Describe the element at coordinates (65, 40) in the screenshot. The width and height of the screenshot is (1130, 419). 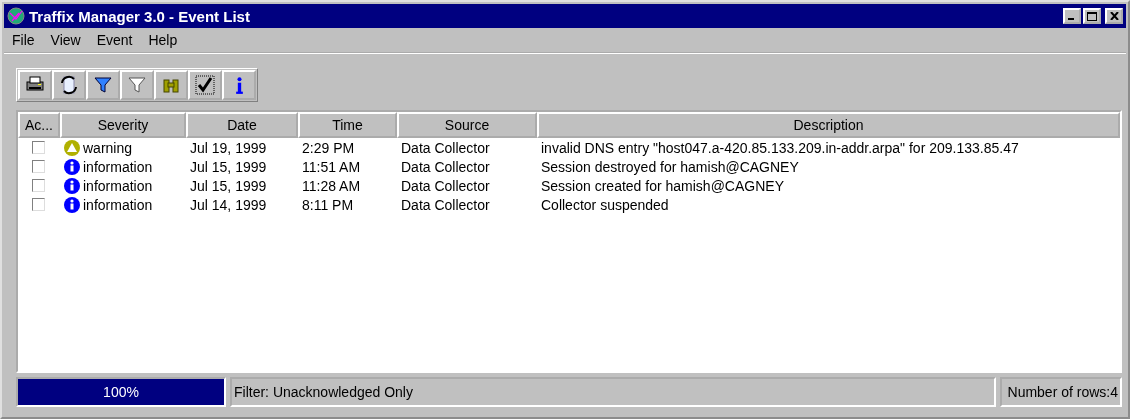
I see `menu-item: View` at that location.